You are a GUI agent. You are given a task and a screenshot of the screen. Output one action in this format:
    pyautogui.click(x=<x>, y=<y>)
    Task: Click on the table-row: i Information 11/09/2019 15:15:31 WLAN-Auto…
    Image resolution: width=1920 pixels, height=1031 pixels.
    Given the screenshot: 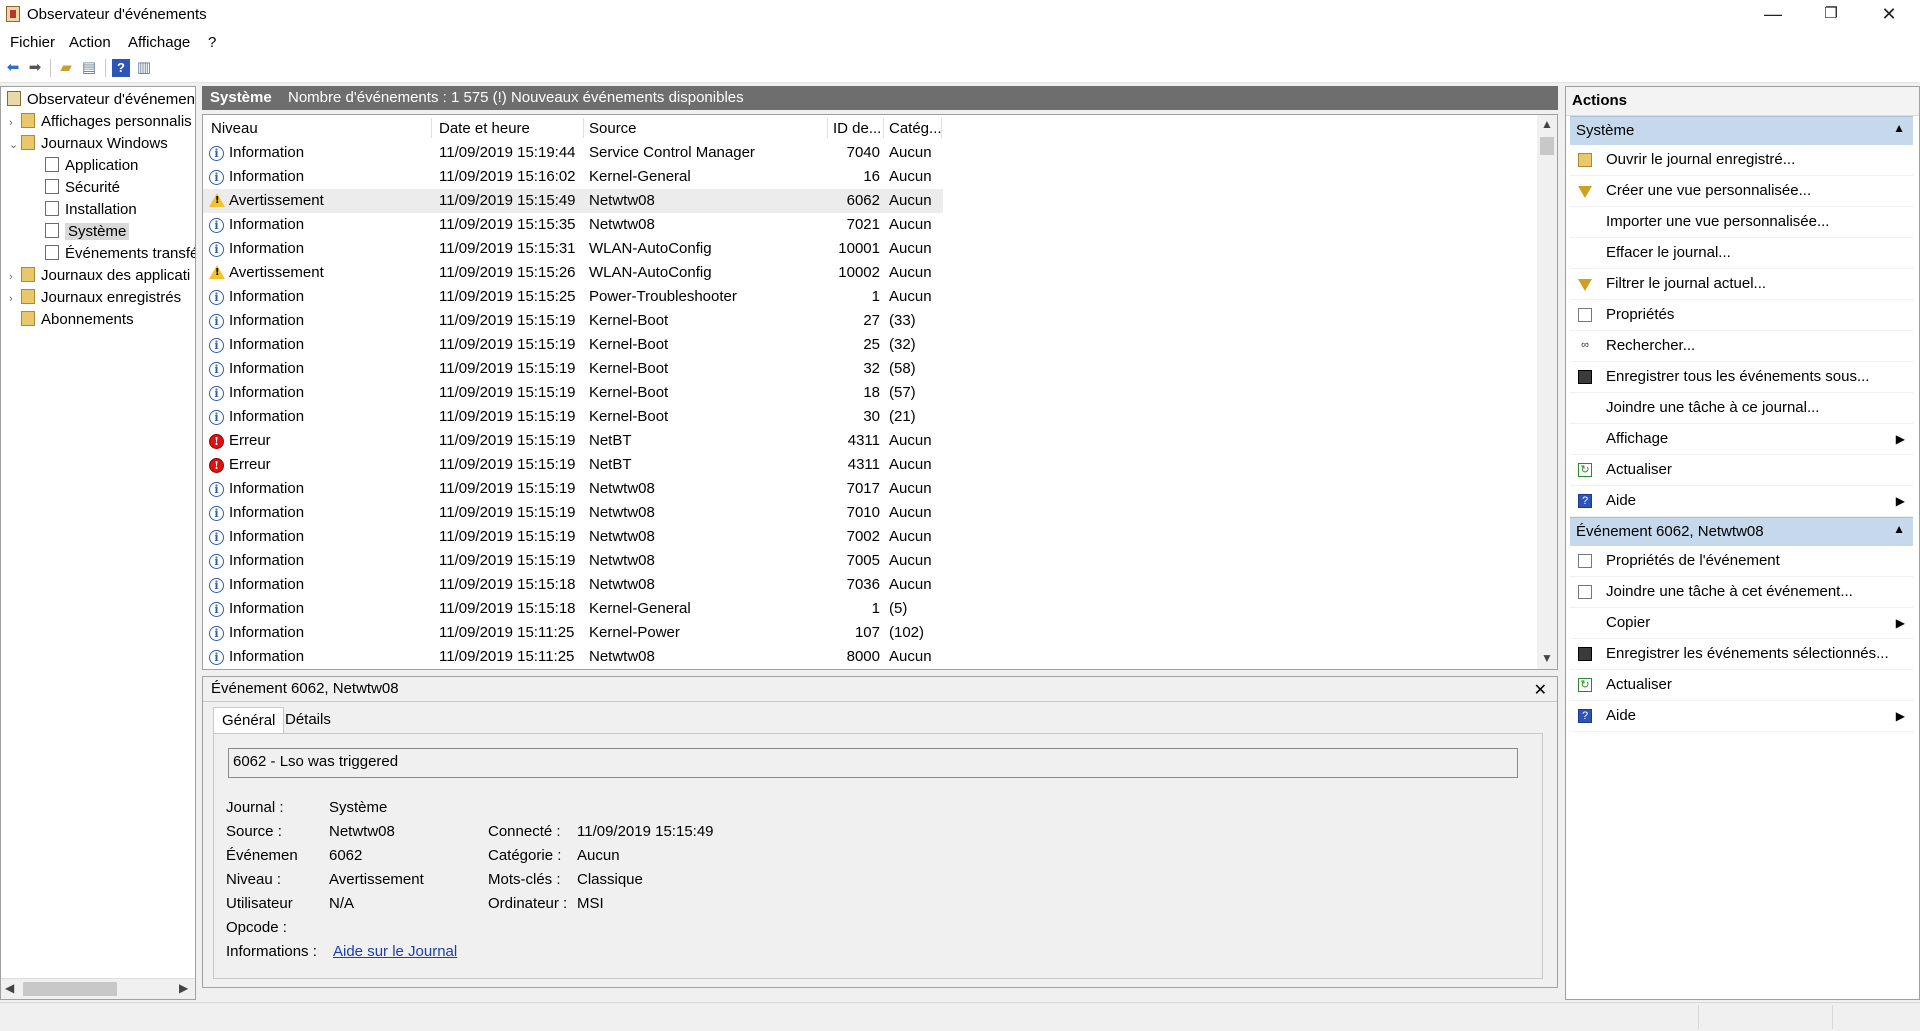 What is the action you would take?
    pyautogui.click(x=573, y=249)
    